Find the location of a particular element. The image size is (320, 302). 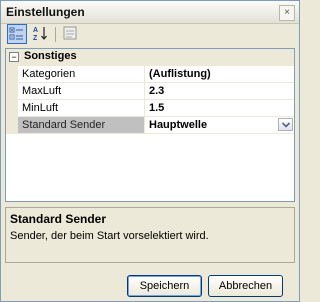

property-value: Hauptwelle is located at coordinates (220, 125).